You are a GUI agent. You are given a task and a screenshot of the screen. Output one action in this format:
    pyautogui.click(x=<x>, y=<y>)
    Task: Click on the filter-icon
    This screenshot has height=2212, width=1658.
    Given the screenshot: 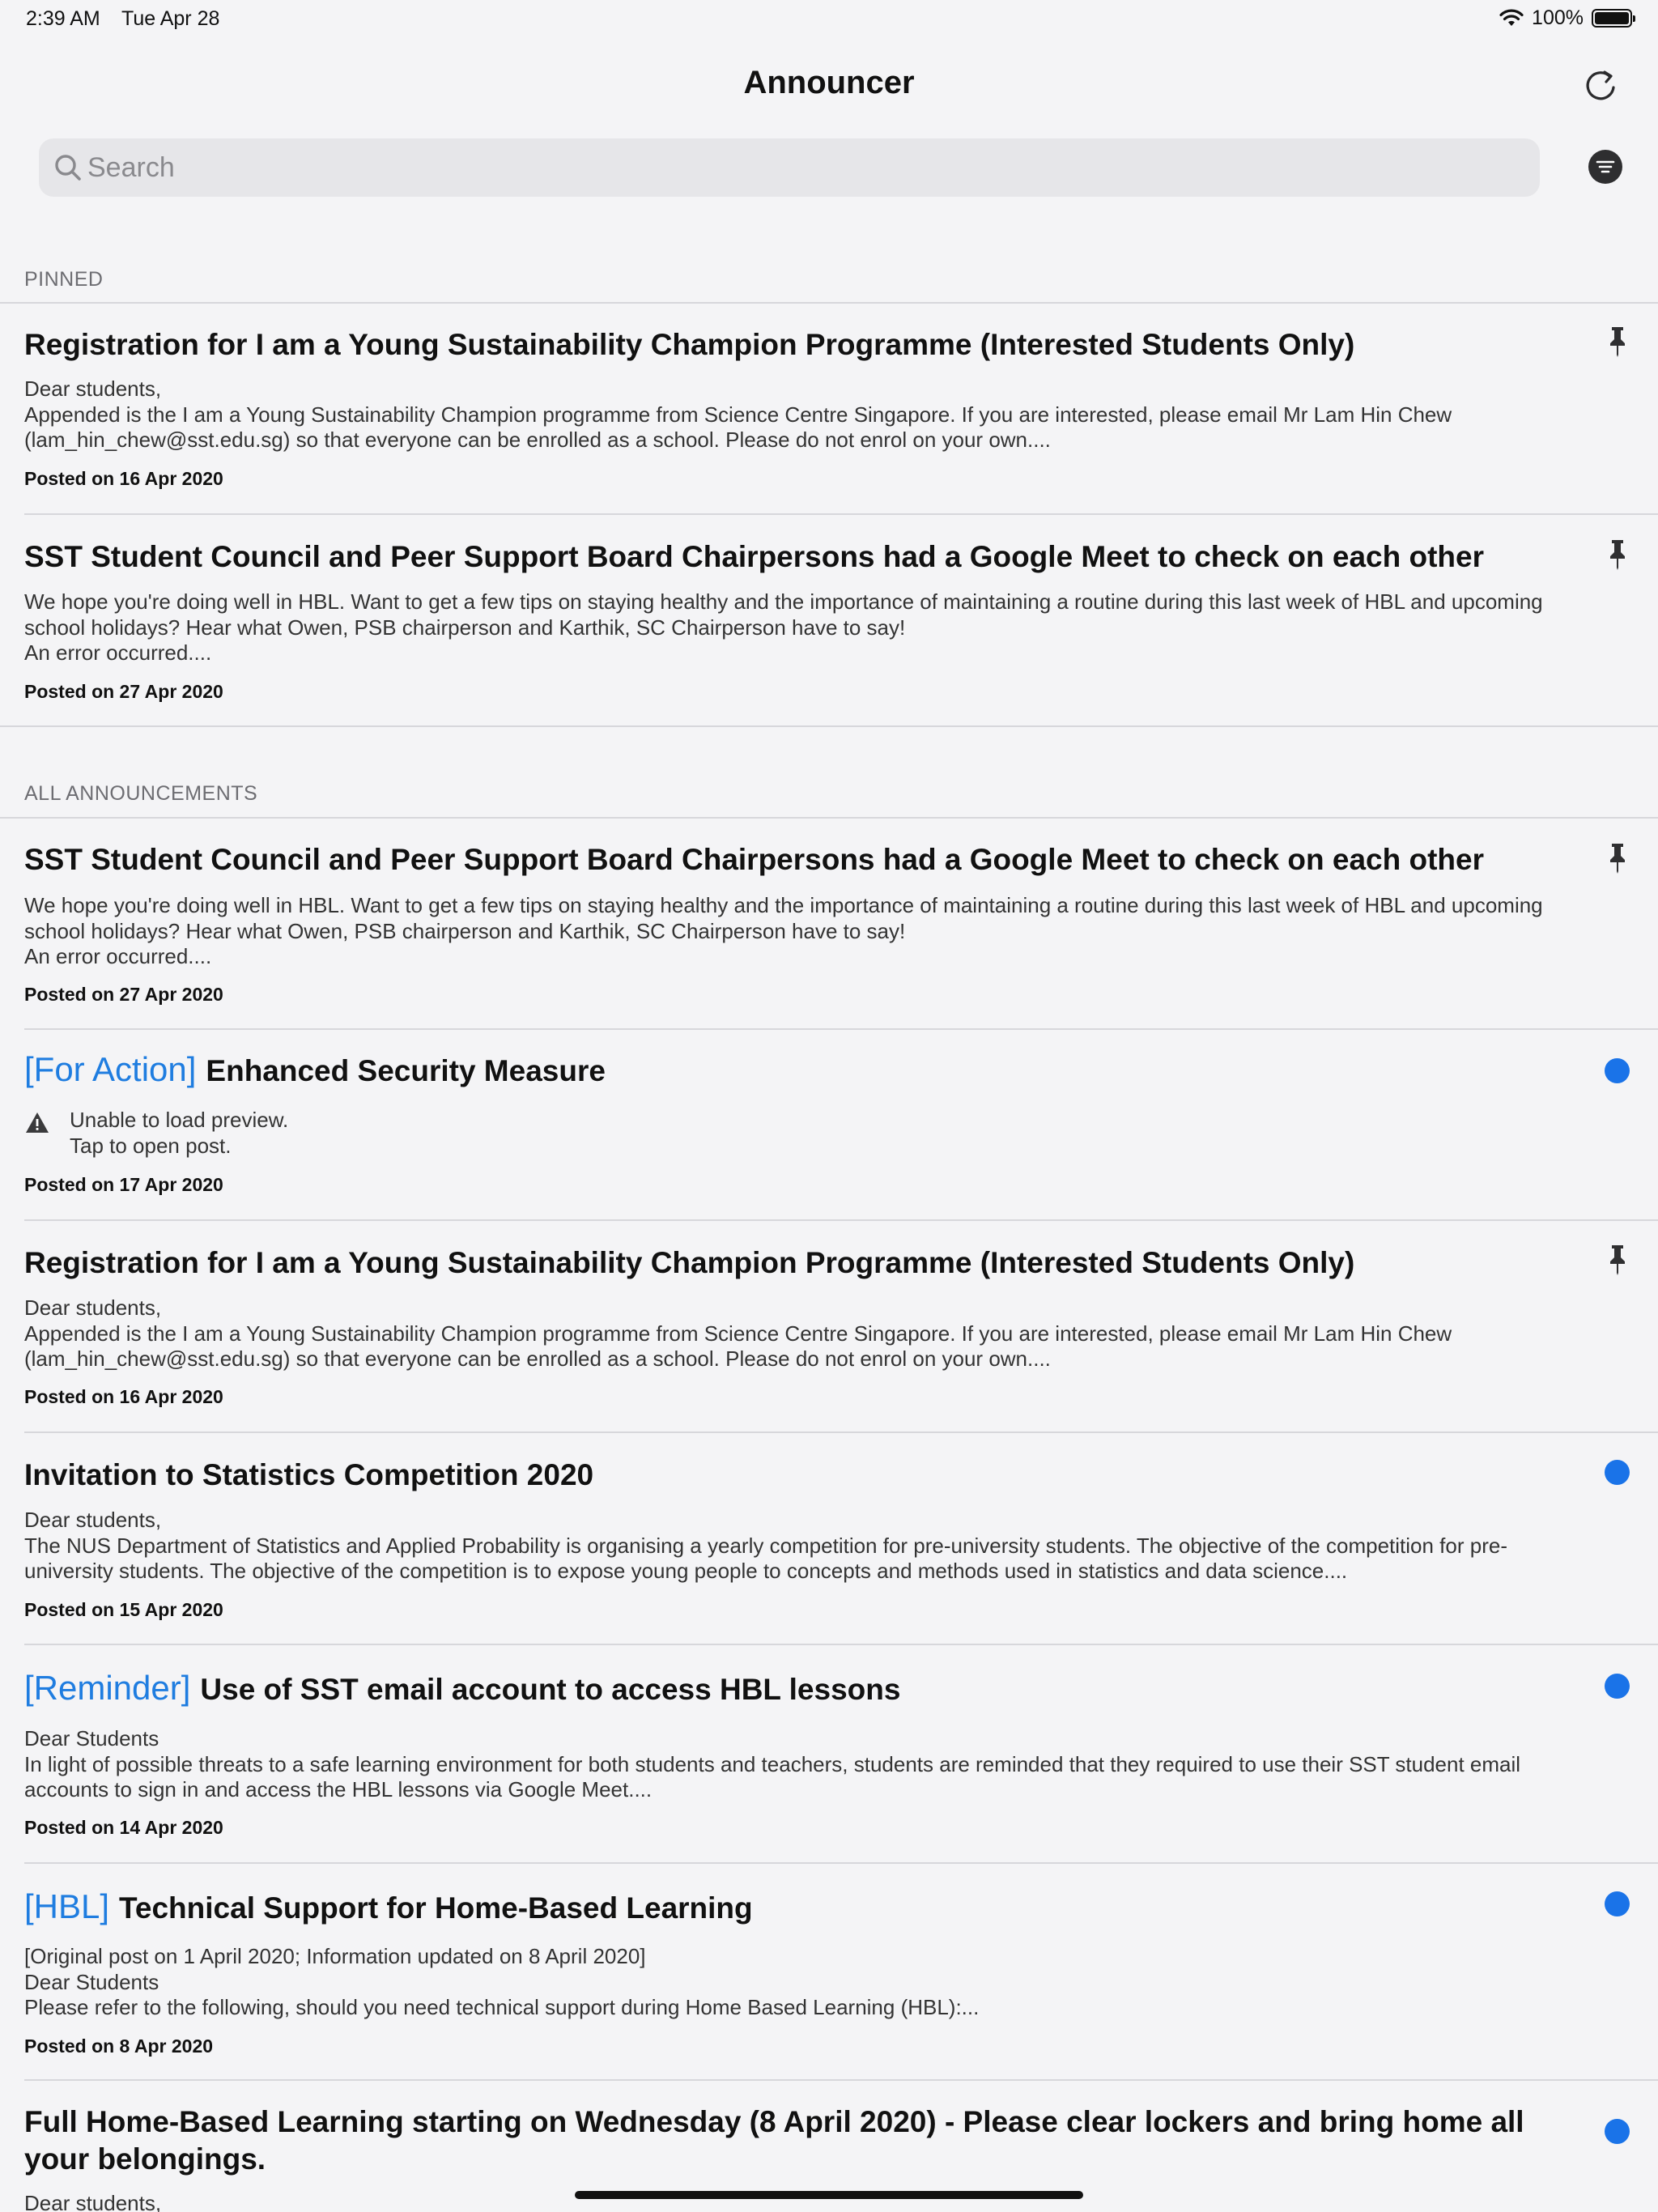 What is the action you would take?
    pyautogui.click(x=1605, y=166)
    